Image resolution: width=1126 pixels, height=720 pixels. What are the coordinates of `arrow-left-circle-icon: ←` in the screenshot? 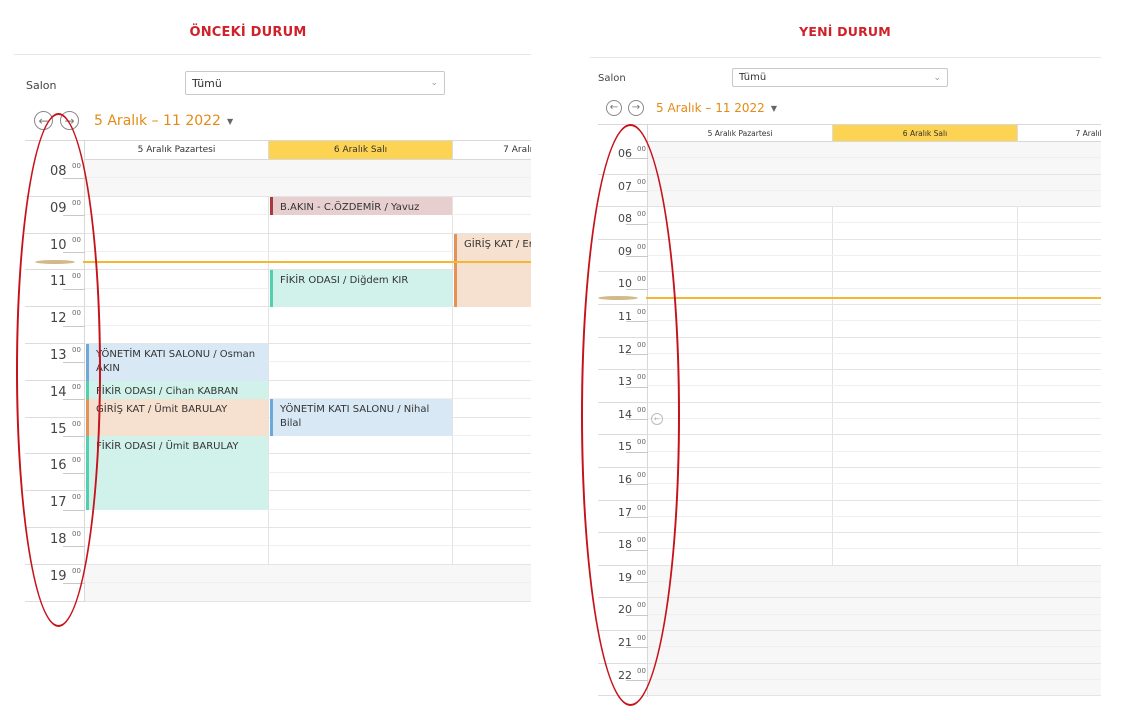 It's located at (614, 107).